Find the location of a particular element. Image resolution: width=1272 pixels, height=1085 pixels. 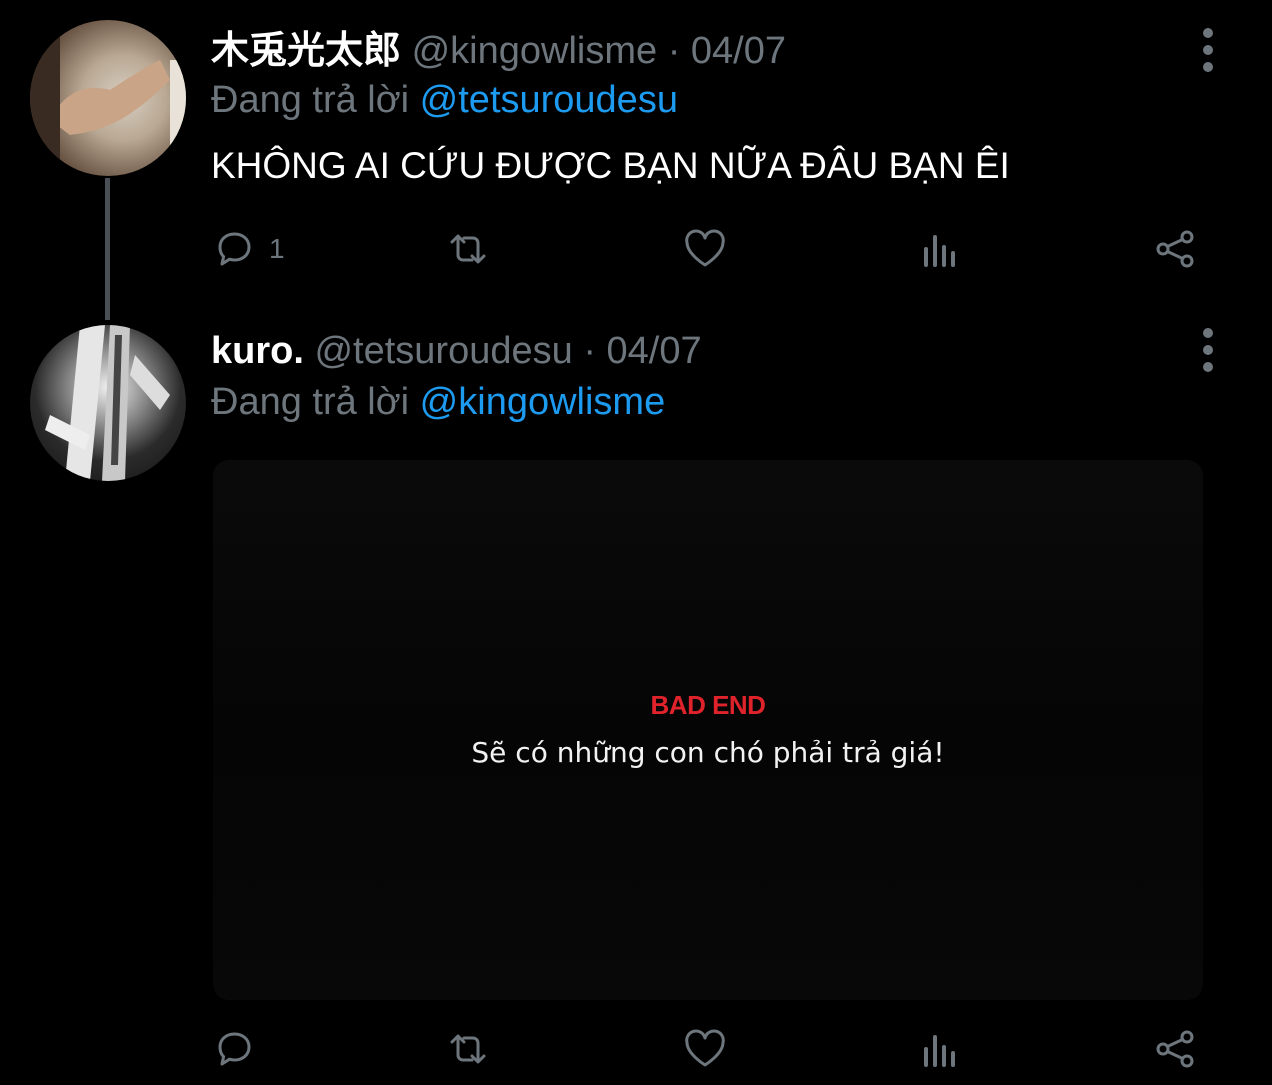

tweet-actions: 1 is located at coordinates (711, 249).